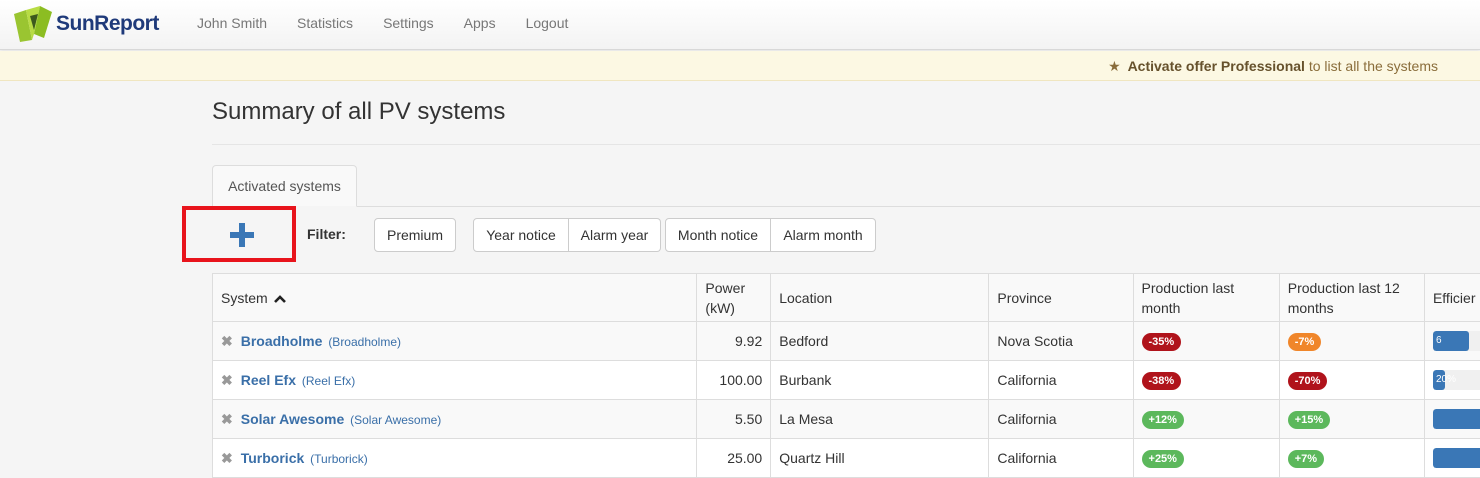 Image resolution: width=1480 pixels, height=478 pixels. What do you see at coordinates (242, 235) in the screenshot?
I see `plus-icon` at bounding box center [242, 235].